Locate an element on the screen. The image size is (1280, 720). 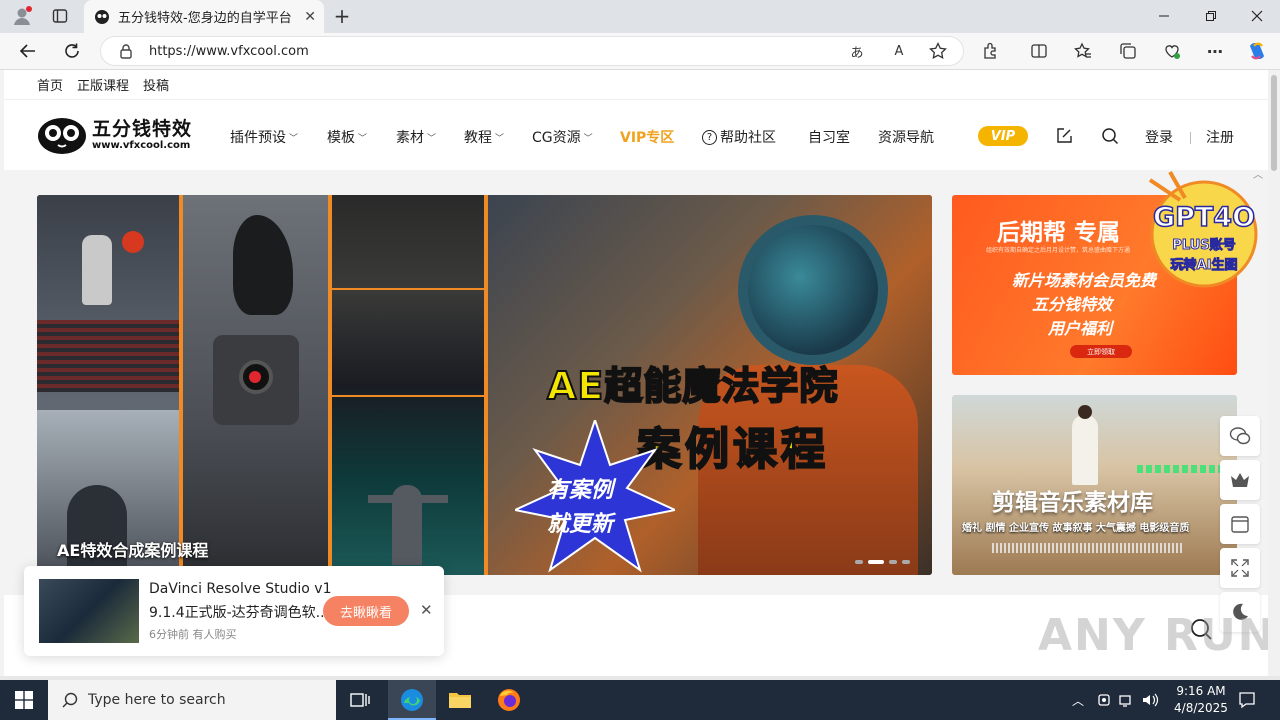
address-bar: https://www.vfxcool.com is located at coordinates (532, 51).